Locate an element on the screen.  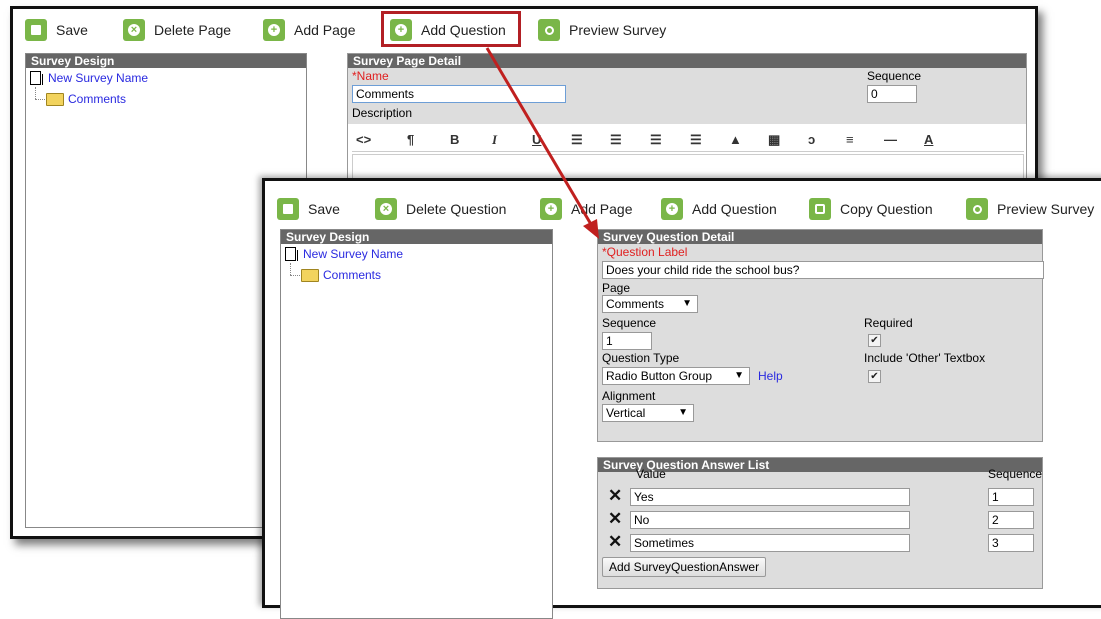
add-question-highlight is located at coordinates (451, 29).